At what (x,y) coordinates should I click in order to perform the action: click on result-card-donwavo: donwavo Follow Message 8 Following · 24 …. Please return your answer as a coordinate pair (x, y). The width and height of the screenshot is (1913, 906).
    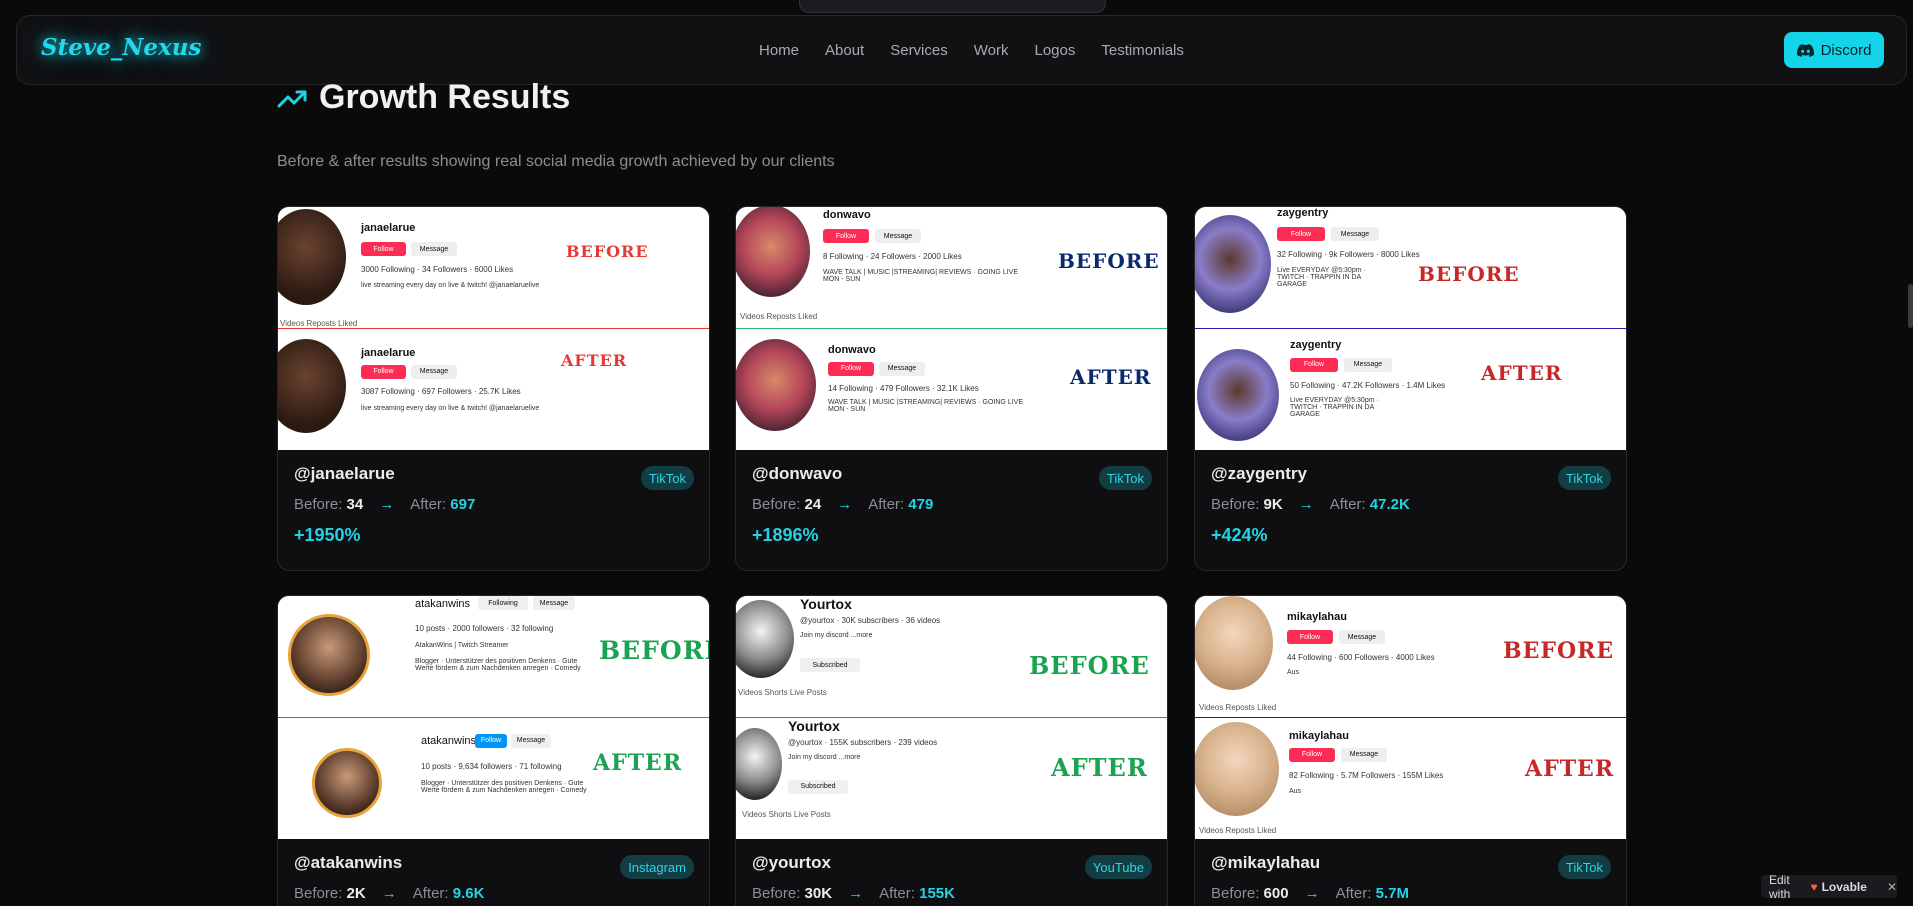
    Looking at the image, I should click on (951, 388).